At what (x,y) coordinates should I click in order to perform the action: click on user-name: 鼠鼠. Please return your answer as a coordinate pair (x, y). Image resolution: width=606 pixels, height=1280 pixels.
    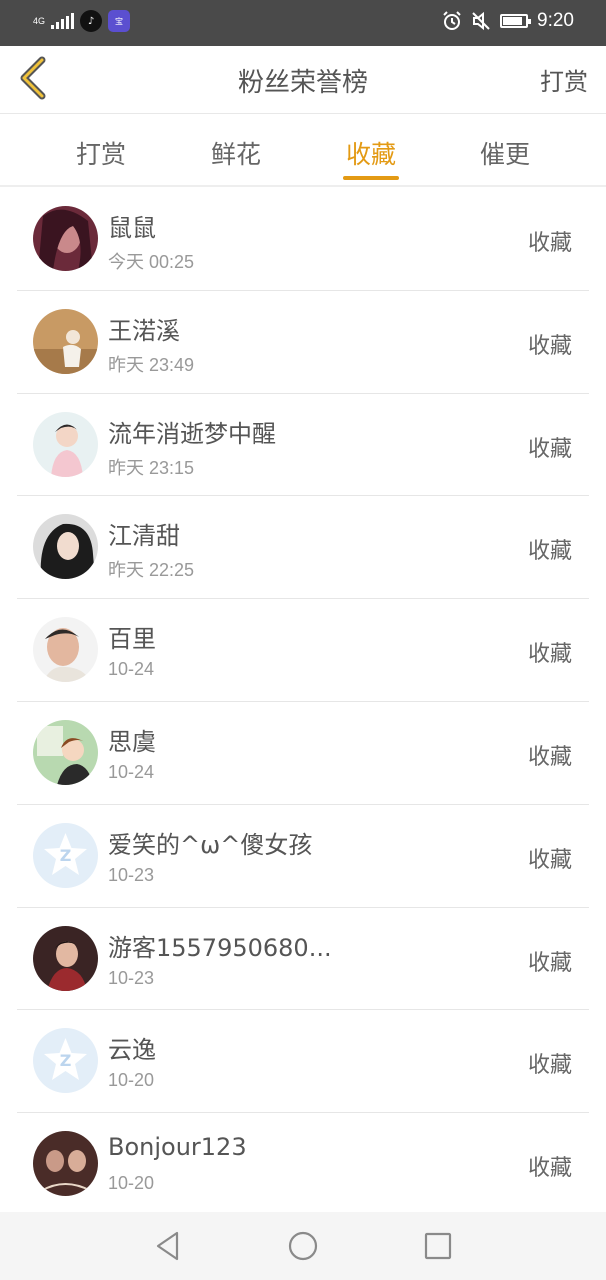
    Looking at the image, I should click on (132, 228).